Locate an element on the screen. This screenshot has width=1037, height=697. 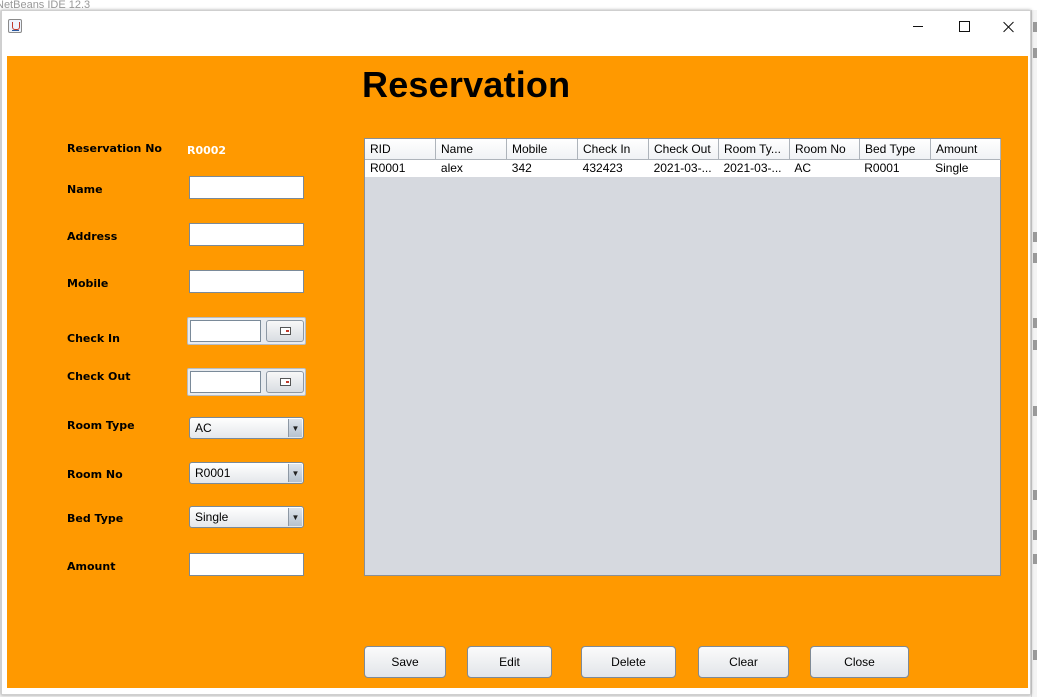
clear-button: Clear is located at coordinates (743, 662).